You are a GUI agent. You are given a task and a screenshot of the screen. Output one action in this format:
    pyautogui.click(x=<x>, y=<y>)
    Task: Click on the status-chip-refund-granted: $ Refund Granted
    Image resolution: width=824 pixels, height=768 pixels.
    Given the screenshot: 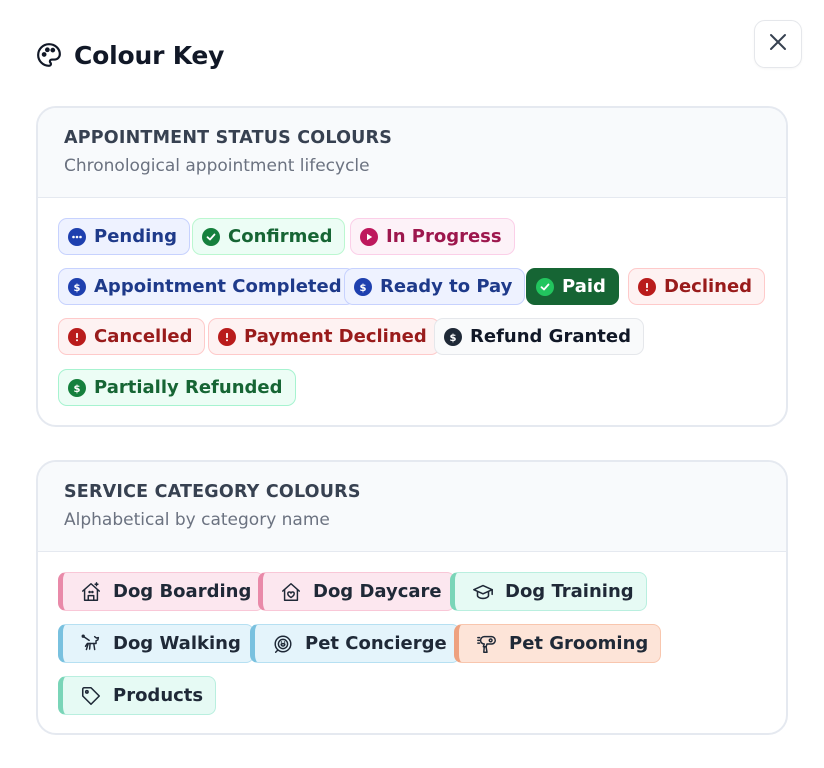 What is the action you would take?
    pyautogui.click(x=539, y=336)
    